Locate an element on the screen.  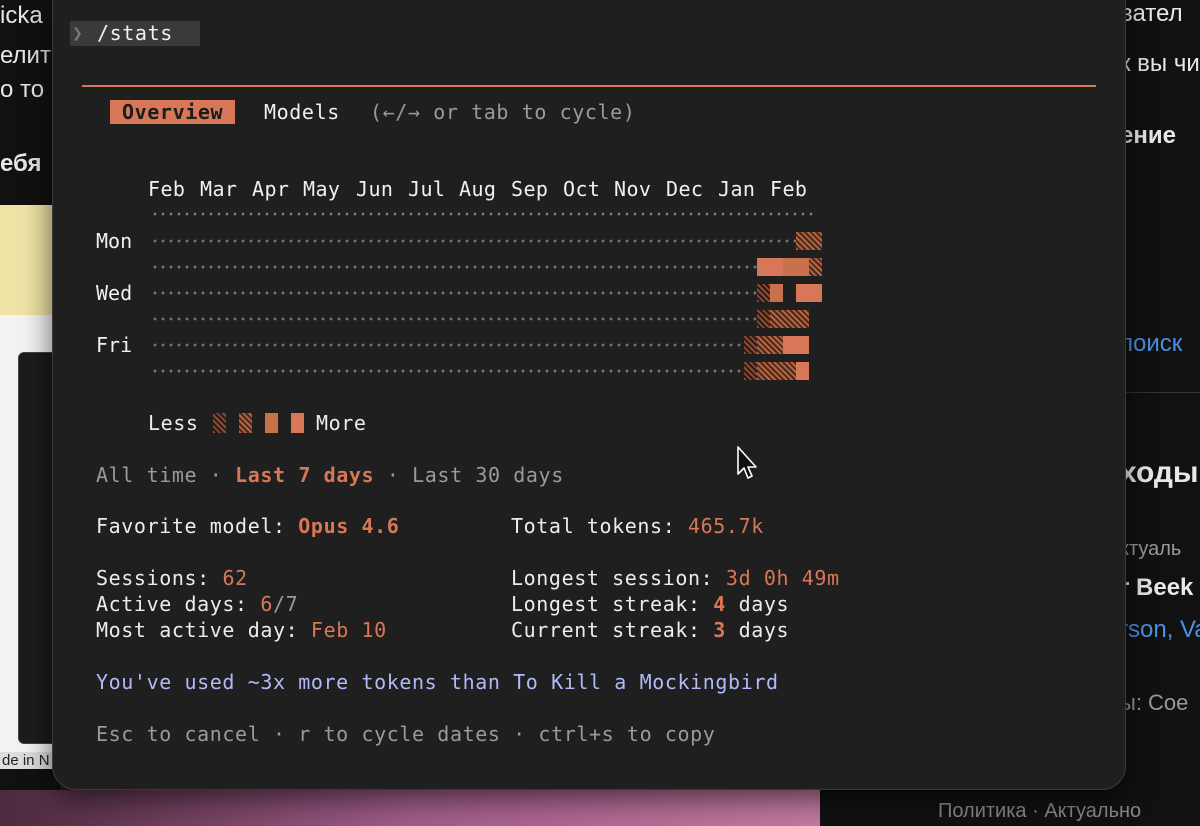
stat-value: 465.7k is located at coordinates (726, 526).